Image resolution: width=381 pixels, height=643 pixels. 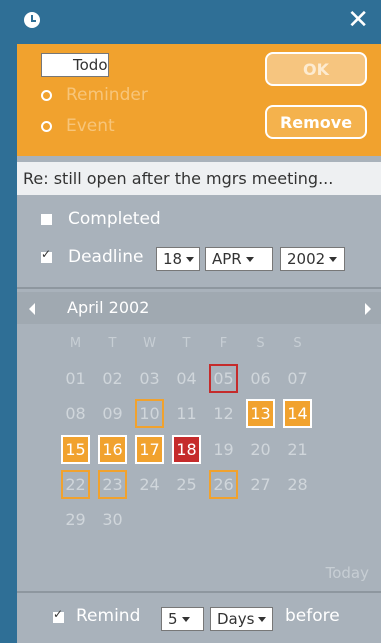 What do you see at coordinates (190, 22) in the screenshot?
I see `title-bar: ✕` at bounding box center [190, 22].